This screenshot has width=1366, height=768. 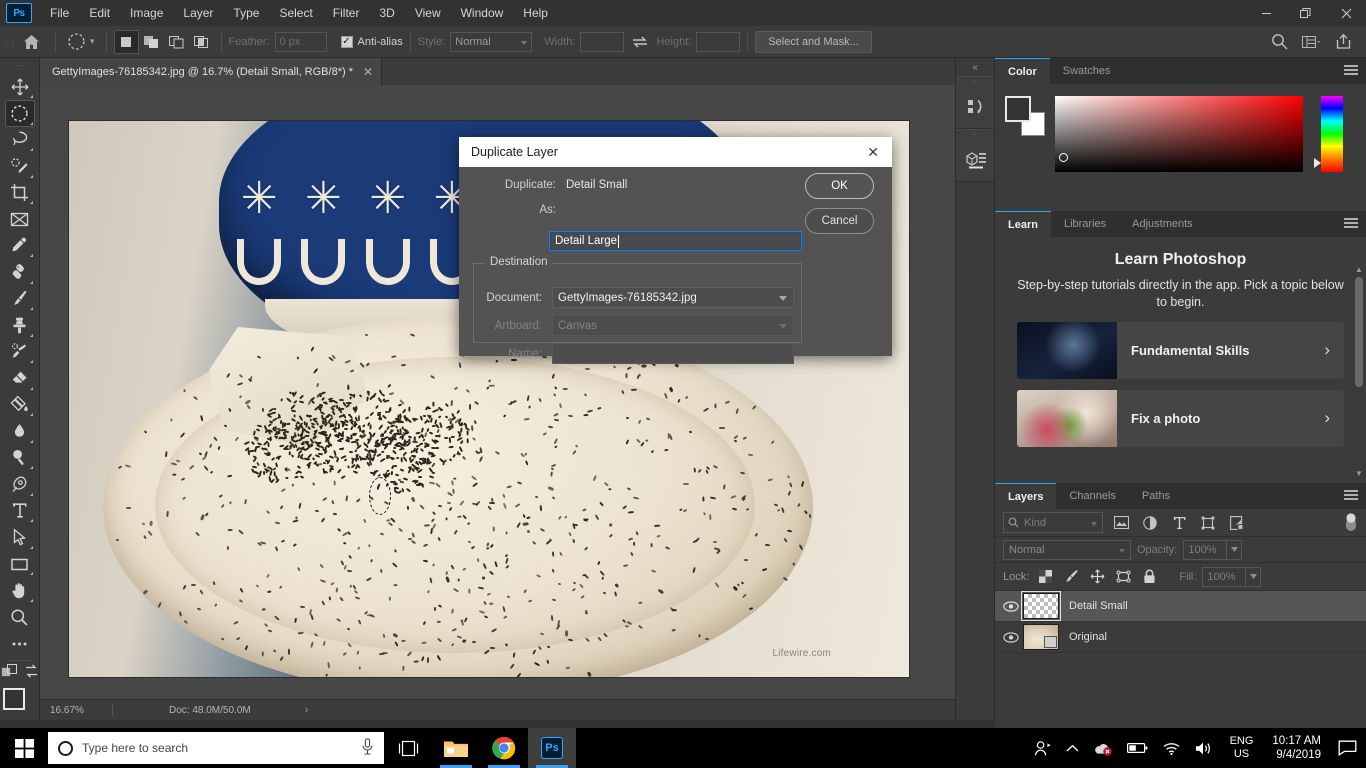 I want to click on dodge-tool, so click(x=20, y=458).